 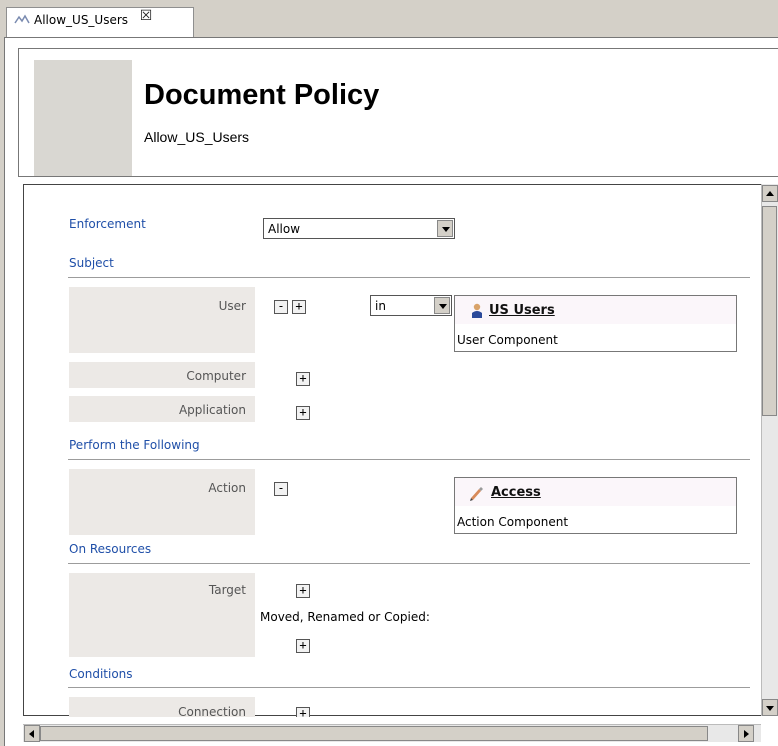 What do you see at coordinates (146, 16) in the screenshot?
I see `close-icon: ☒` at bounding box center [146, 16].